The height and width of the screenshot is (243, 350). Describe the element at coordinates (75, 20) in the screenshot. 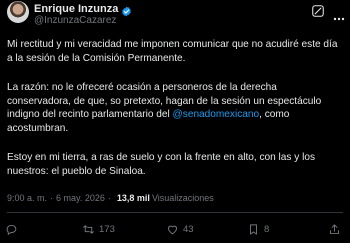

I see `handle: @InzunzaCazarez` at that location.